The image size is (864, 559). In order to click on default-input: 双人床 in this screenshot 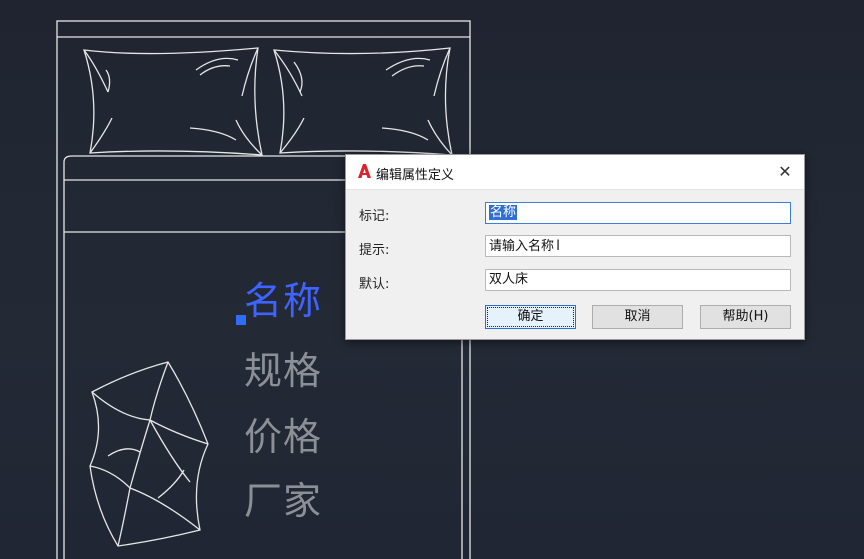, I will do `click(638, 280)`.